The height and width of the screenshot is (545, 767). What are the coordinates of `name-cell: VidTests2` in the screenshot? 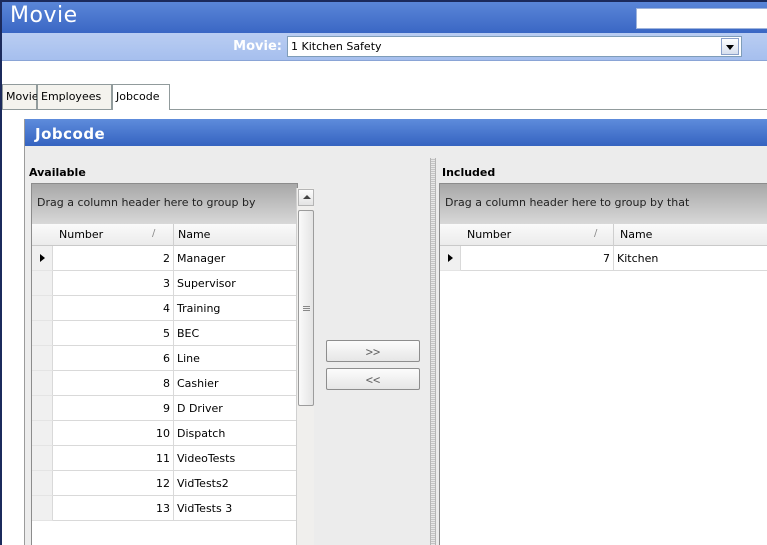 It's located at (235, 483).